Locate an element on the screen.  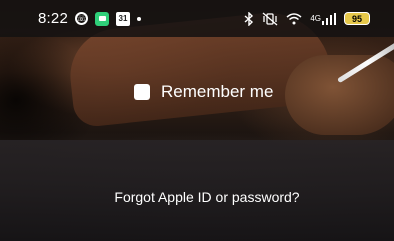
background-hand is located at coordinates (339, 95).